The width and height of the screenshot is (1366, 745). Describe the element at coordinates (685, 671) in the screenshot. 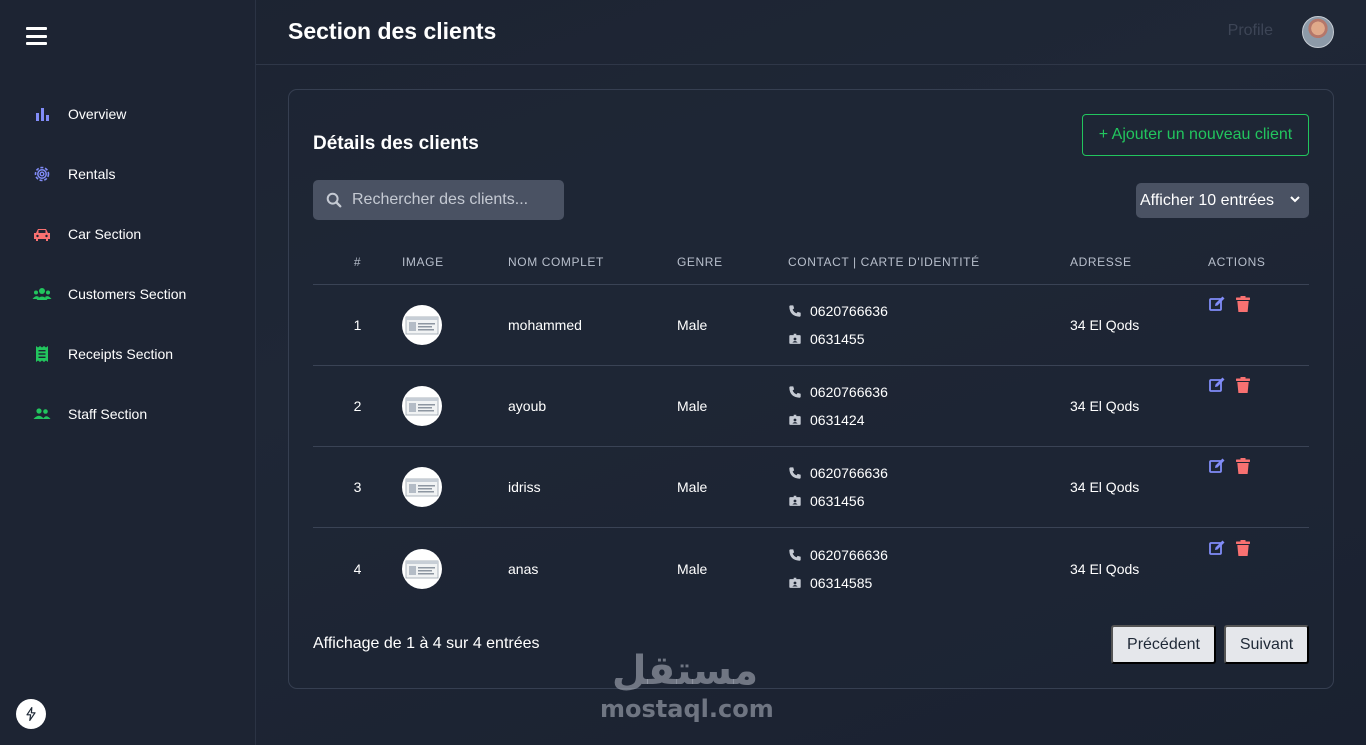

I see `watermark-arabic: مستقل` at that location.